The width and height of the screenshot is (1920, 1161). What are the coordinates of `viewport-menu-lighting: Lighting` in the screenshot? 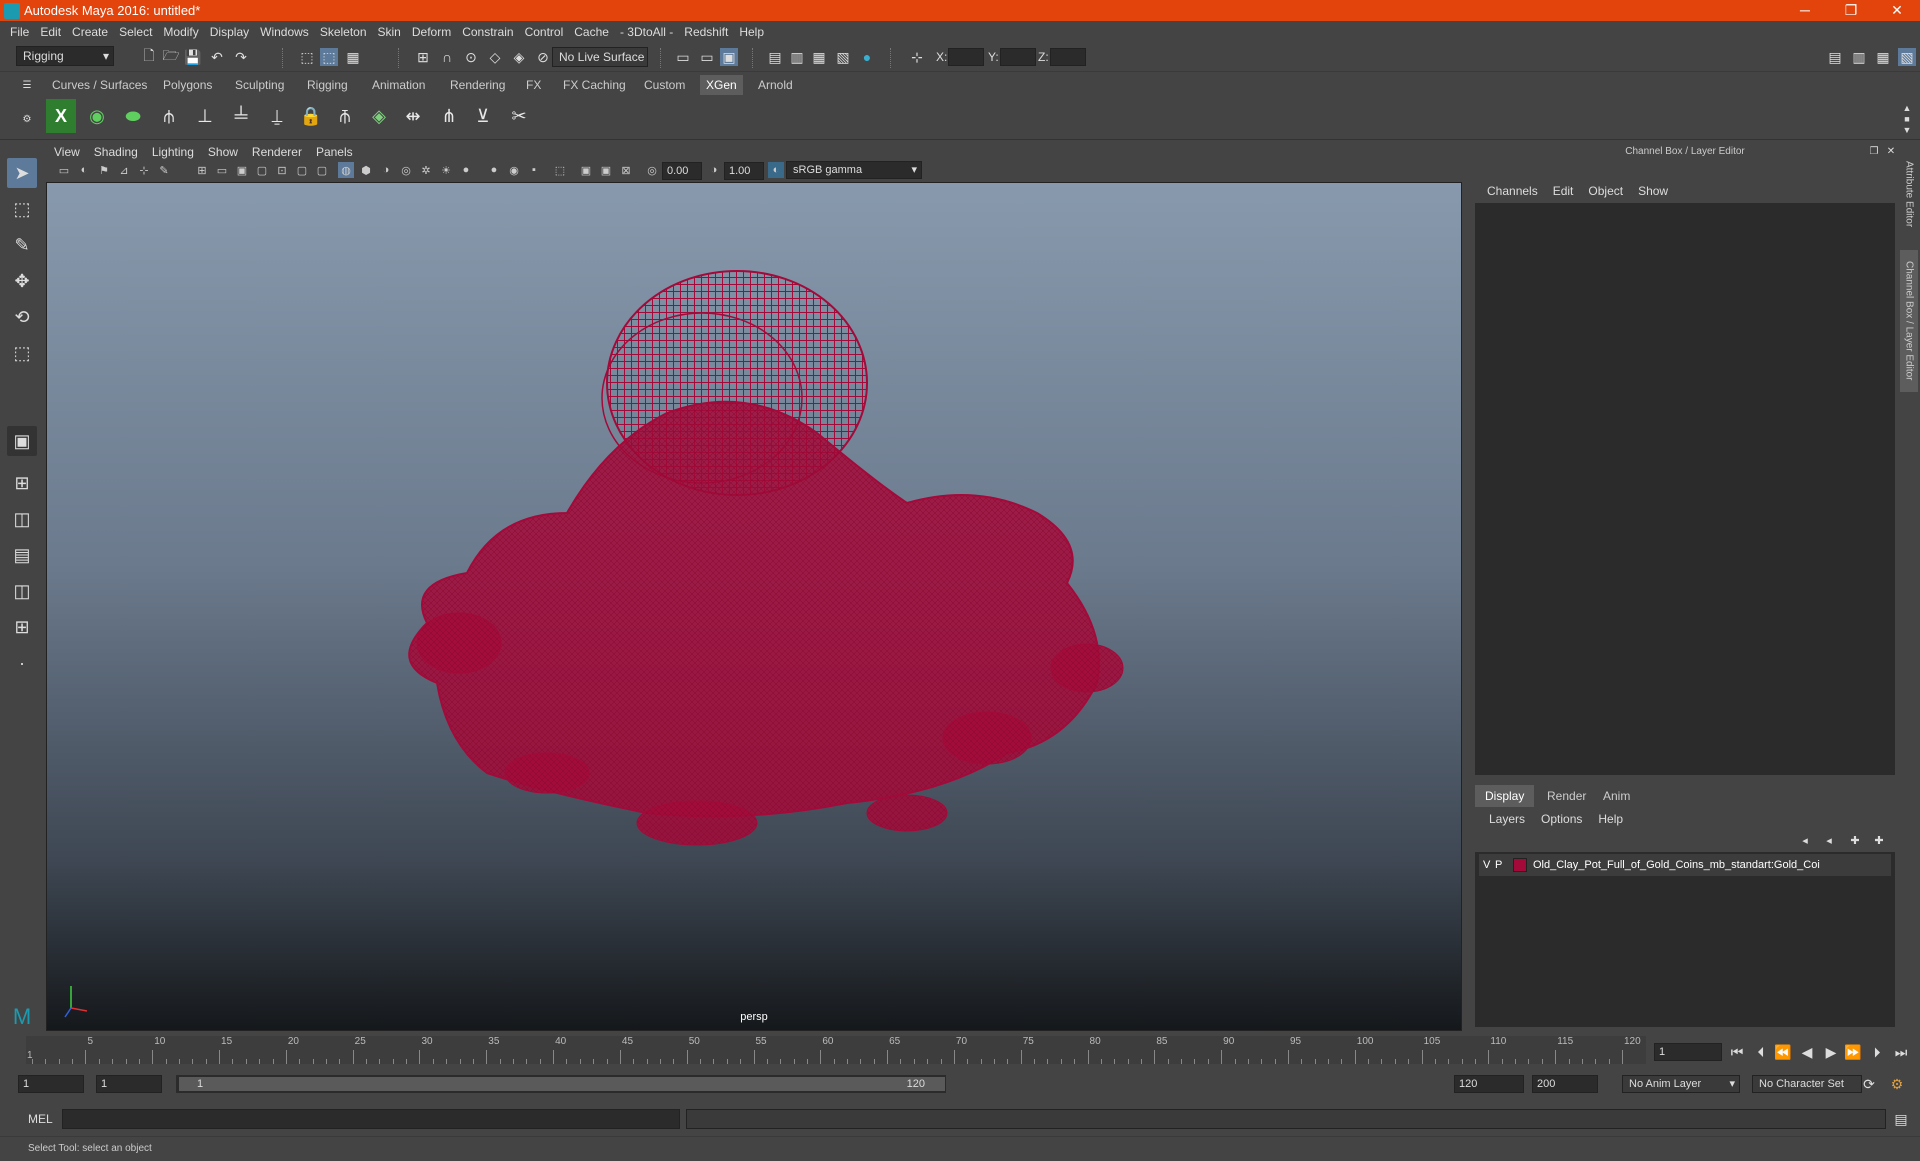 It's located at (173, 152).